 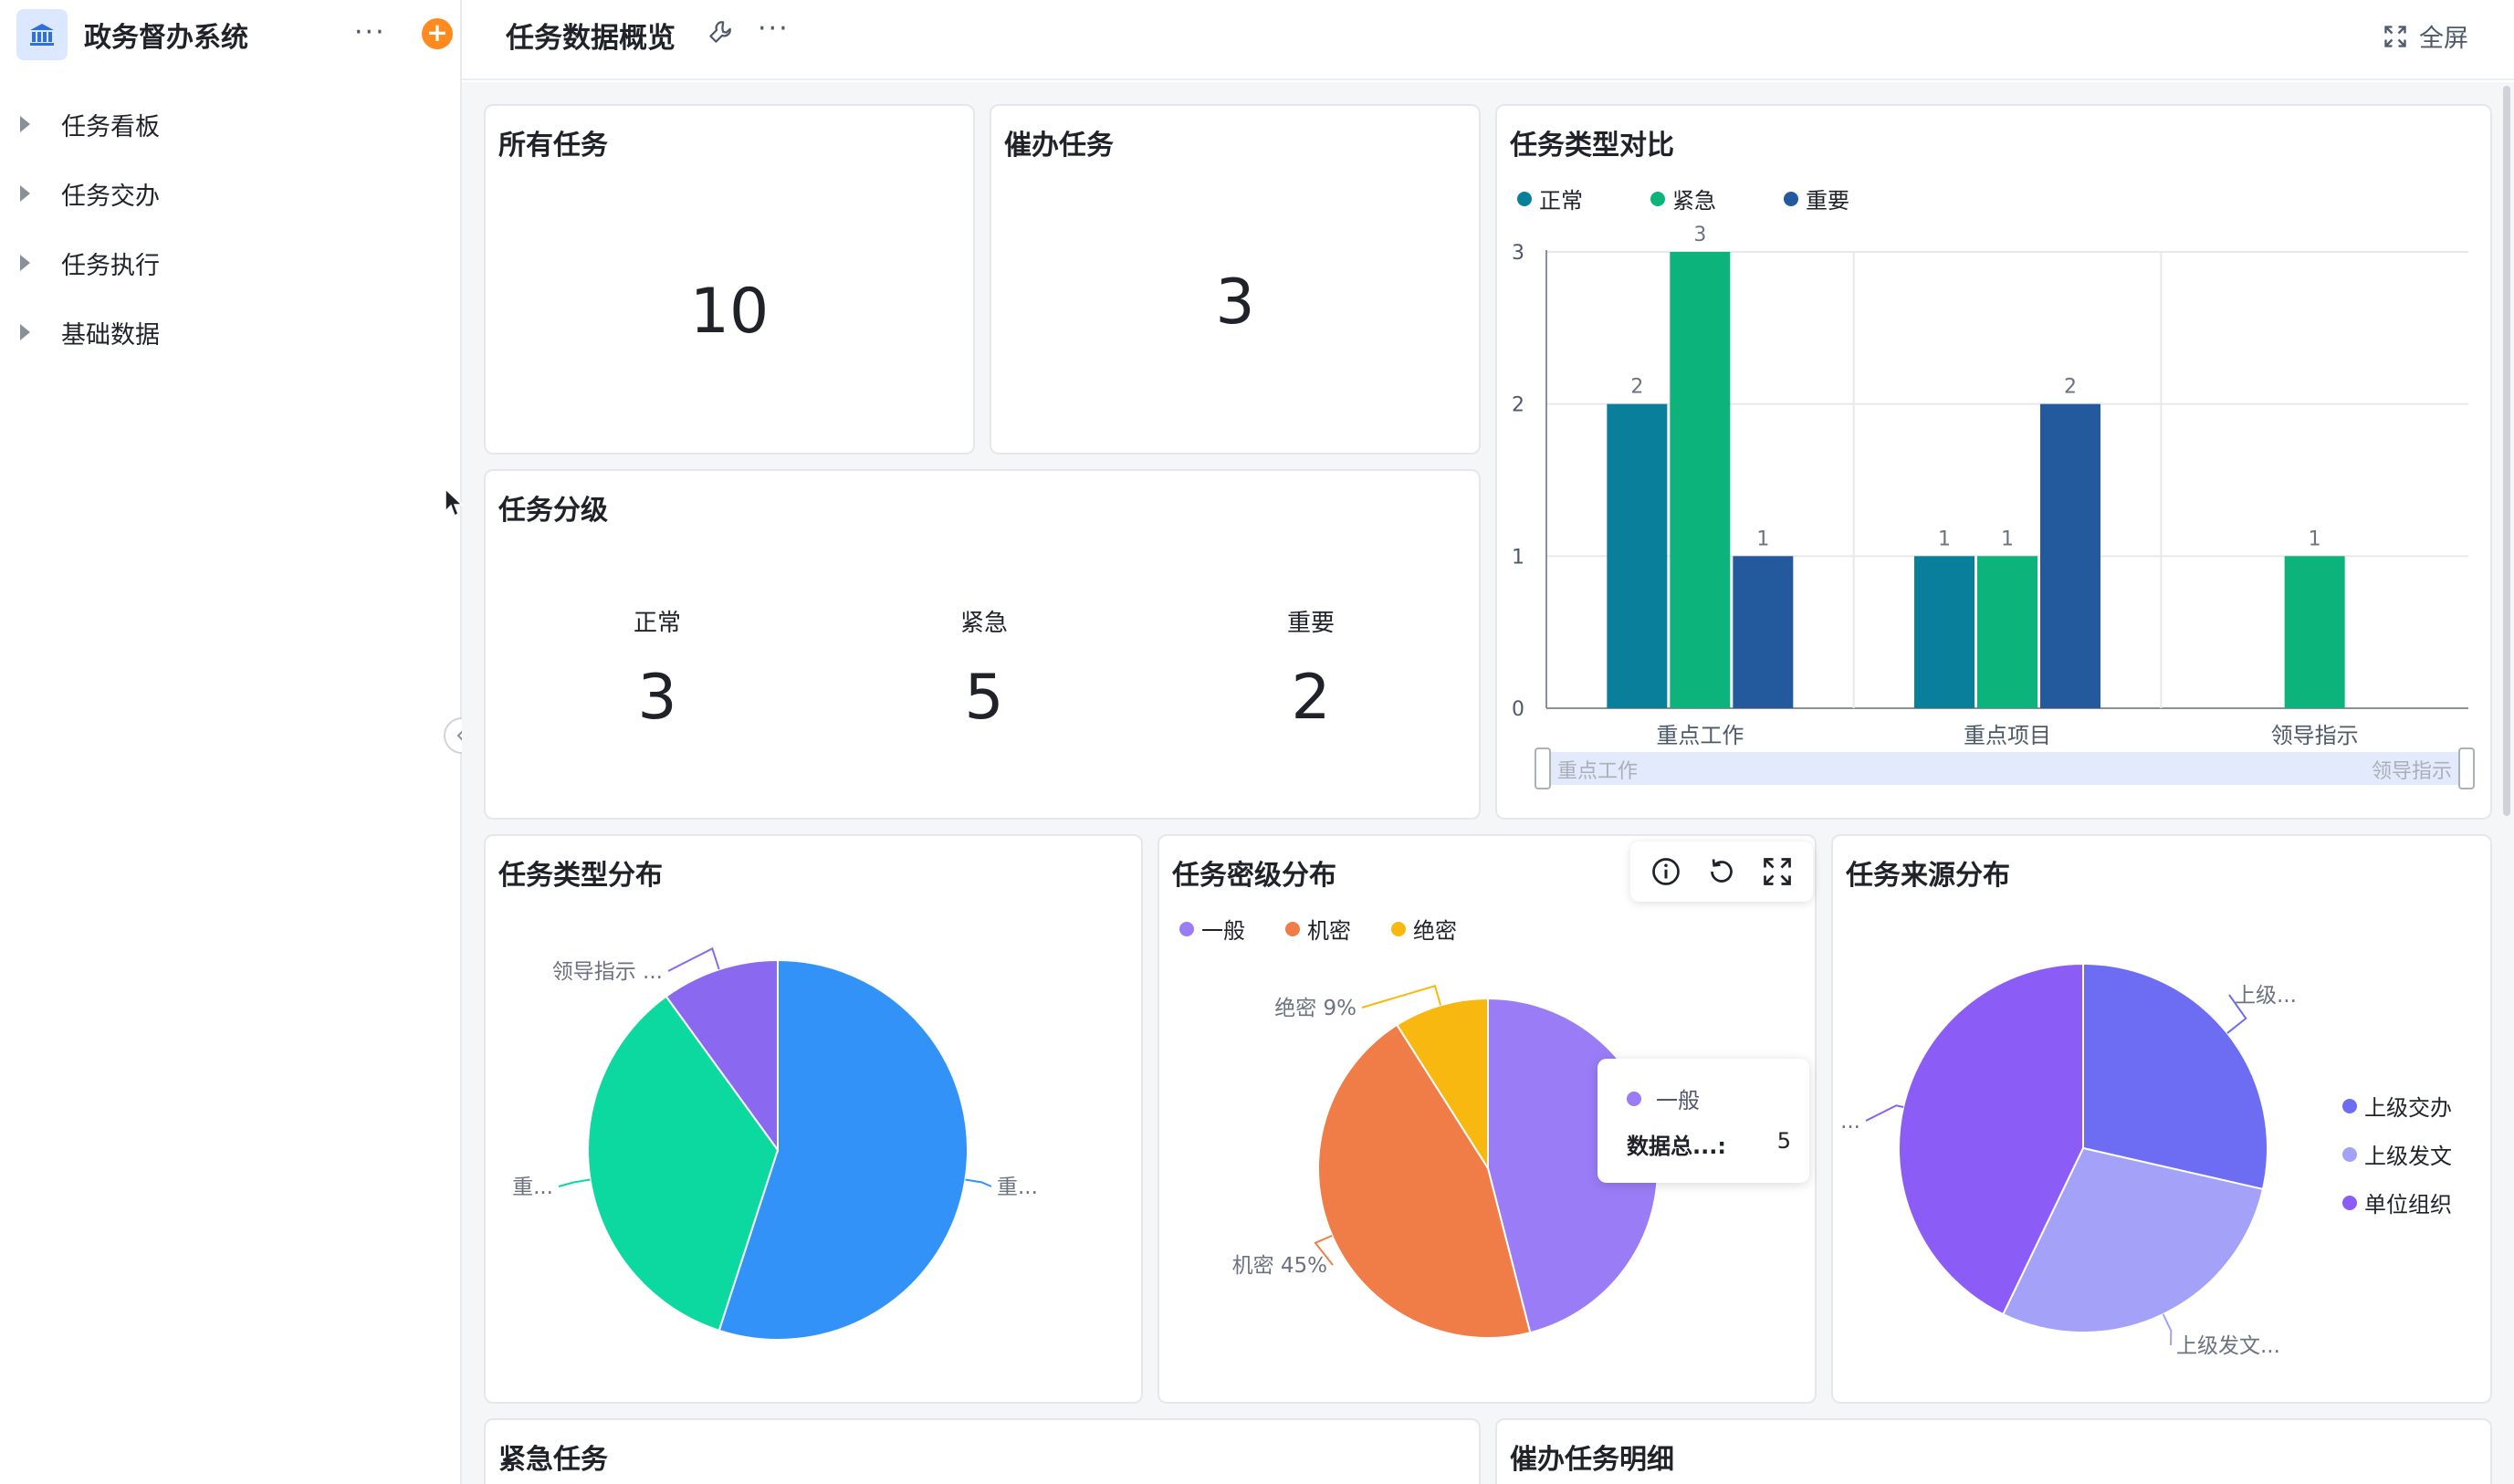 What do you see at coordinates (1543, 768) in the screenshot?
I see `data-zoom-handle-left` at bounding box center [1543, 768].